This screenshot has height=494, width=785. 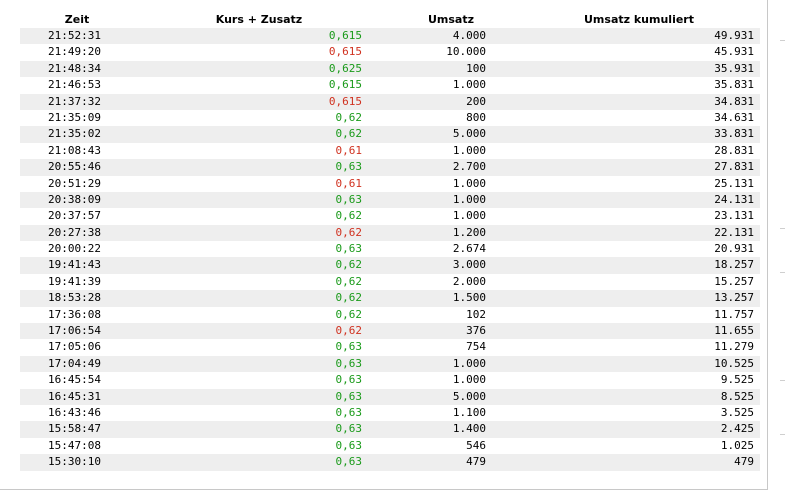 I want to click on cell-umsatz: 102, so click(x=476, y=314).